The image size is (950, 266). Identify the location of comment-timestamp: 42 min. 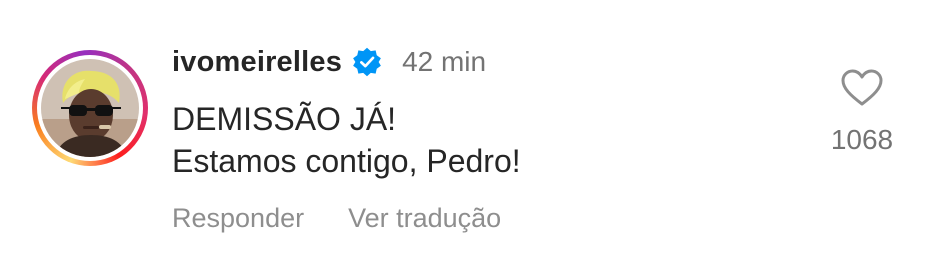
(444, 61).